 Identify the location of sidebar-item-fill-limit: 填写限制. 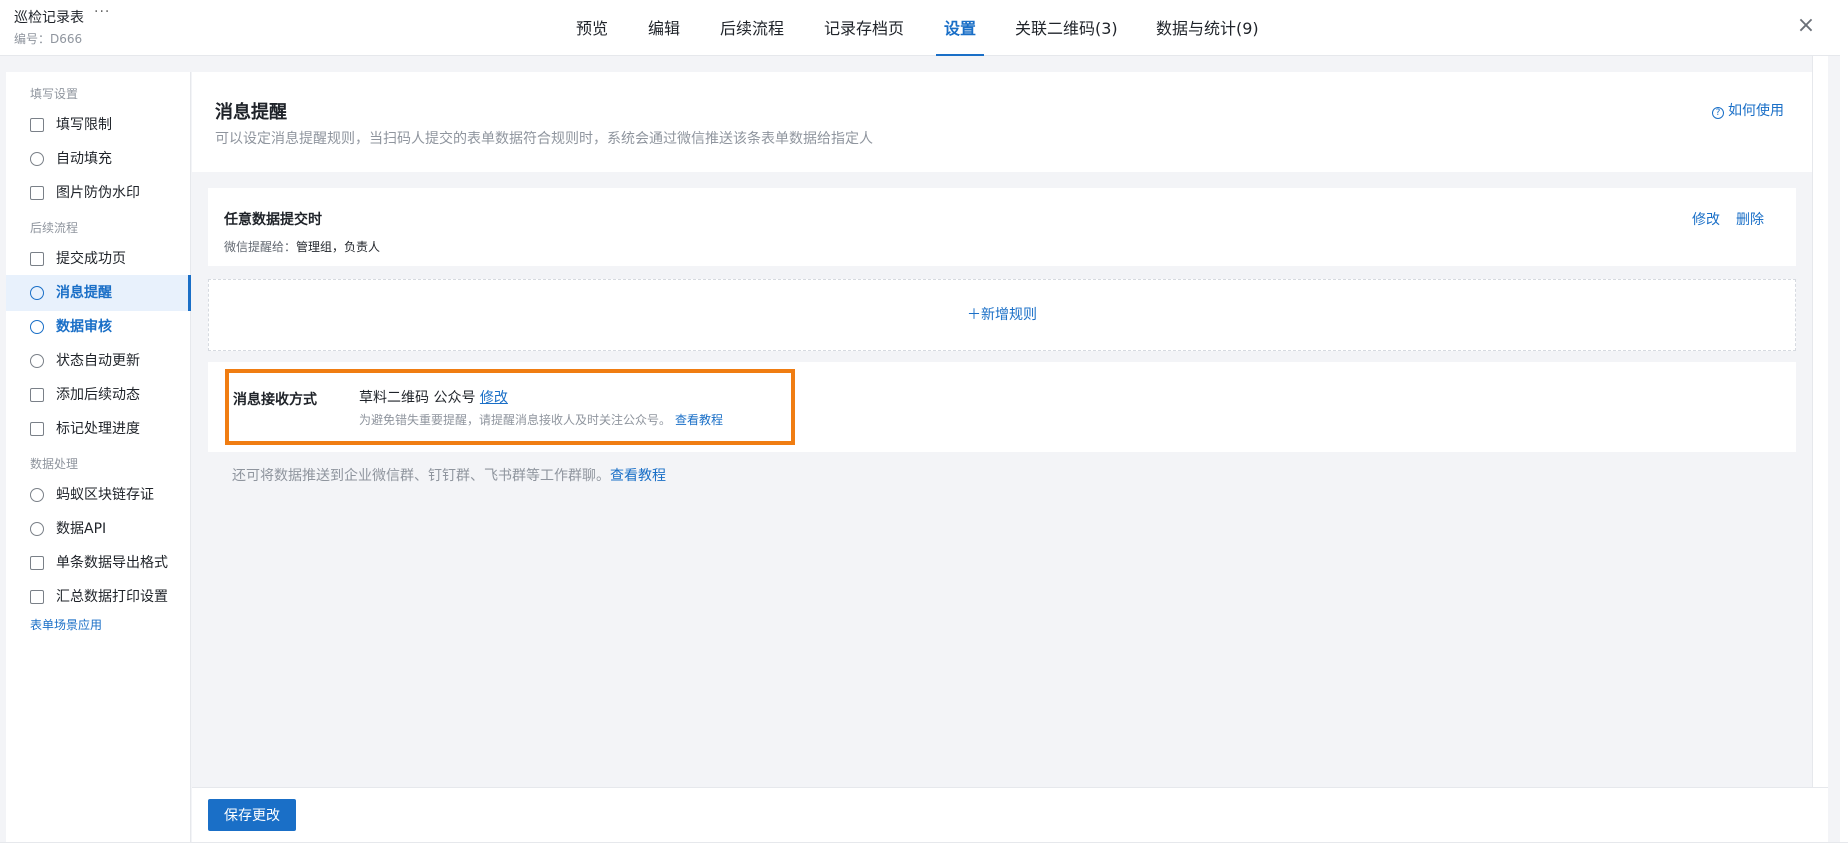
(98, 125).